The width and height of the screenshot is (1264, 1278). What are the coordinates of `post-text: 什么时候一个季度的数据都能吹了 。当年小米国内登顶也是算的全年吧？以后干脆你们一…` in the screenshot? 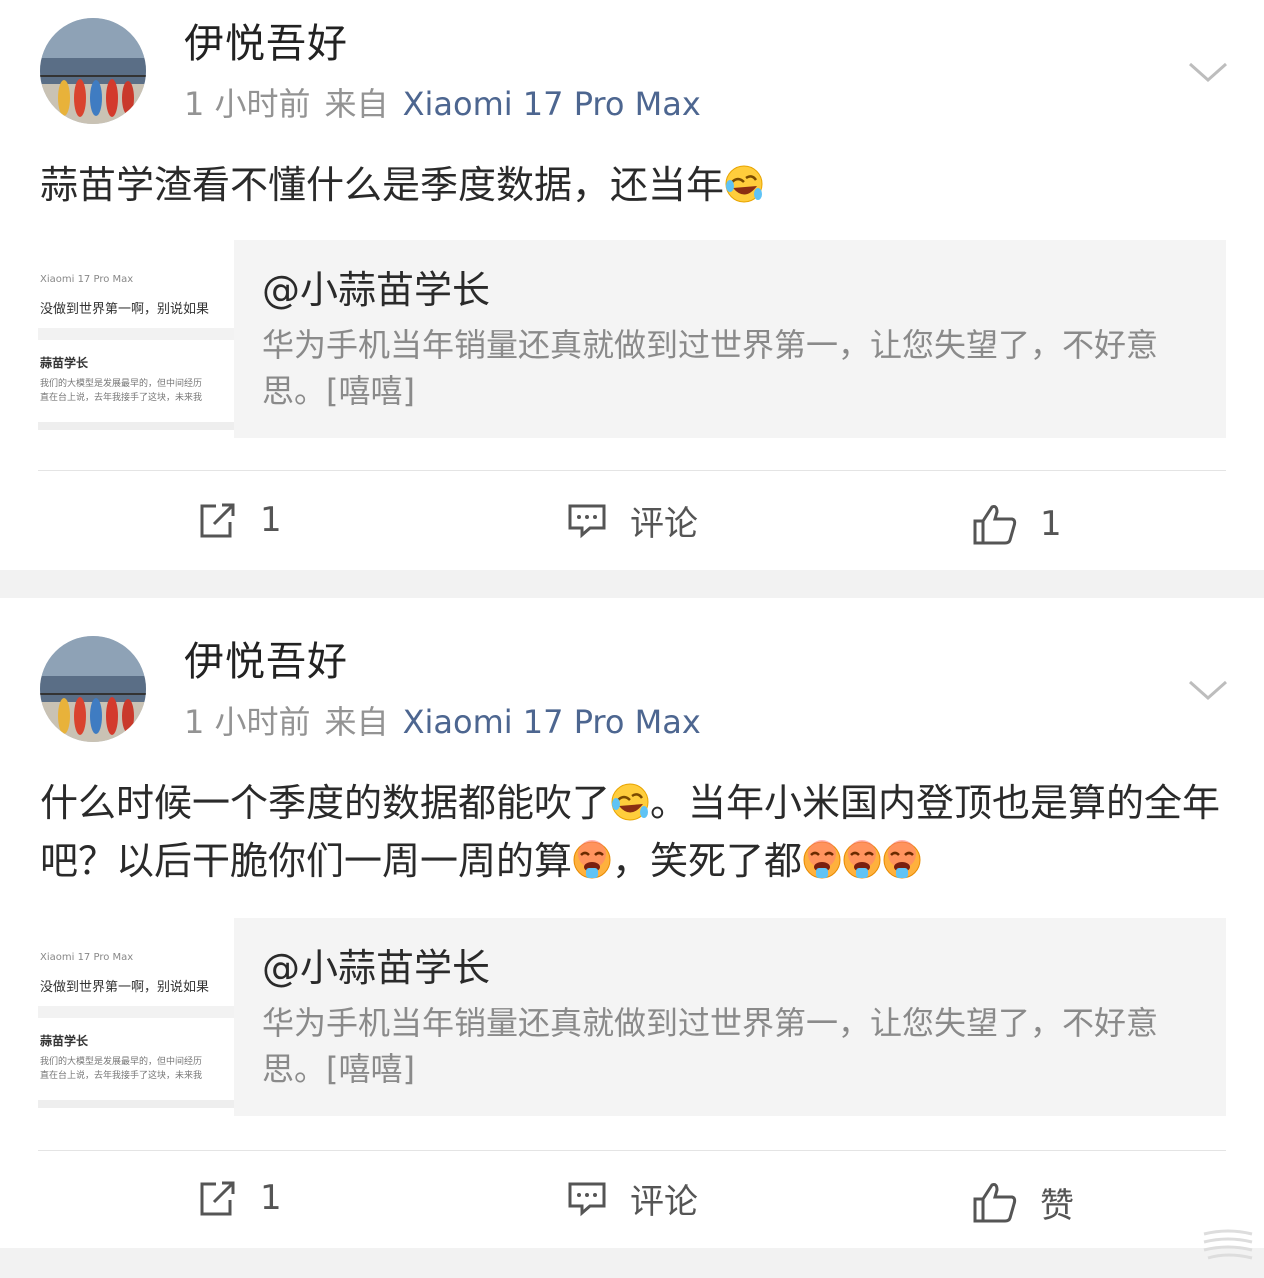 It's located at (635, 832).